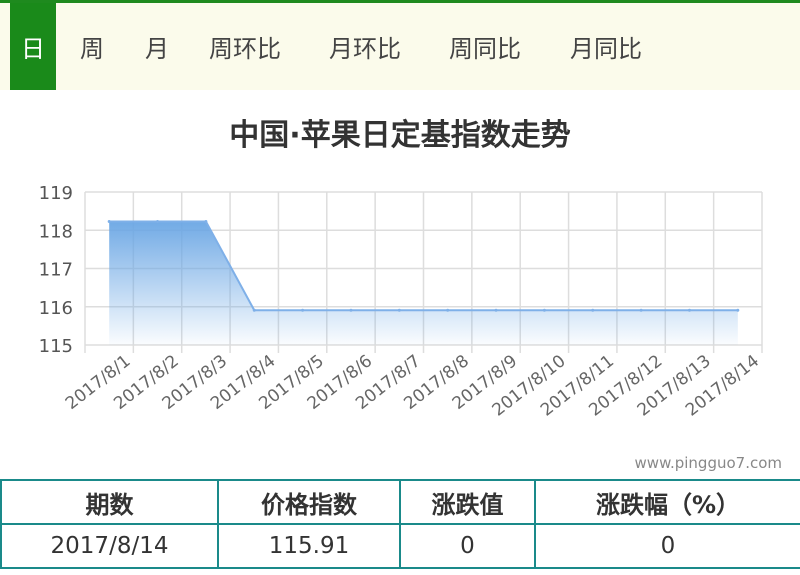 This screenshot has width=800, height=575. I want to click on cell-change-percent: 0, so click(667, 546).